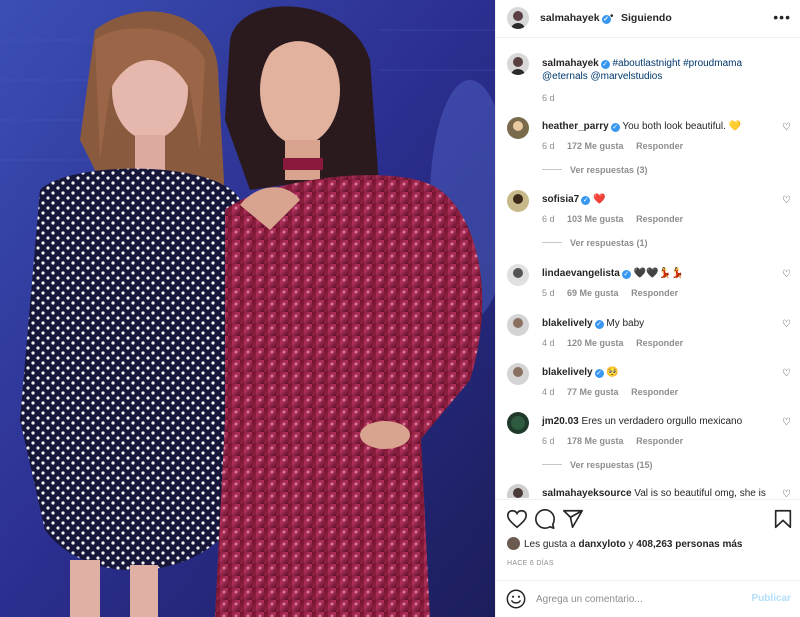 This screenshot has width=800, height=617. I want to click on view-replies-button: Ver respuestas (1), so click(595, 243).